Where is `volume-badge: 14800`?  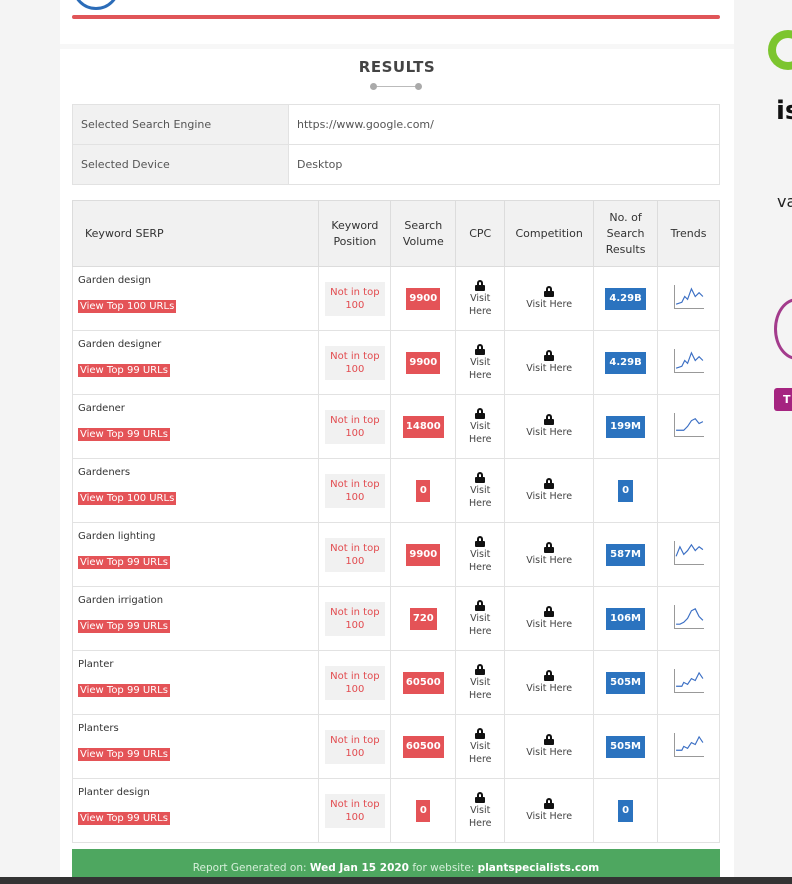 volume-badge: 14800 is located at coordinates (423, 426).